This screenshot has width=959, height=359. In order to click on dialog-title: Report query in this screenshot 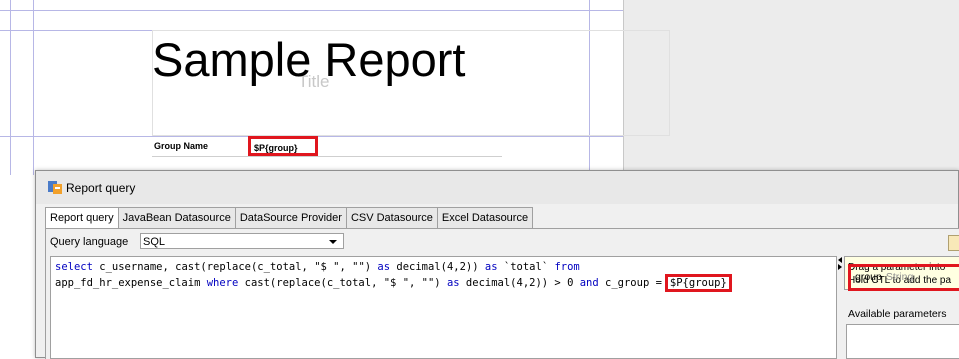, I will do `click(101, 188)`.